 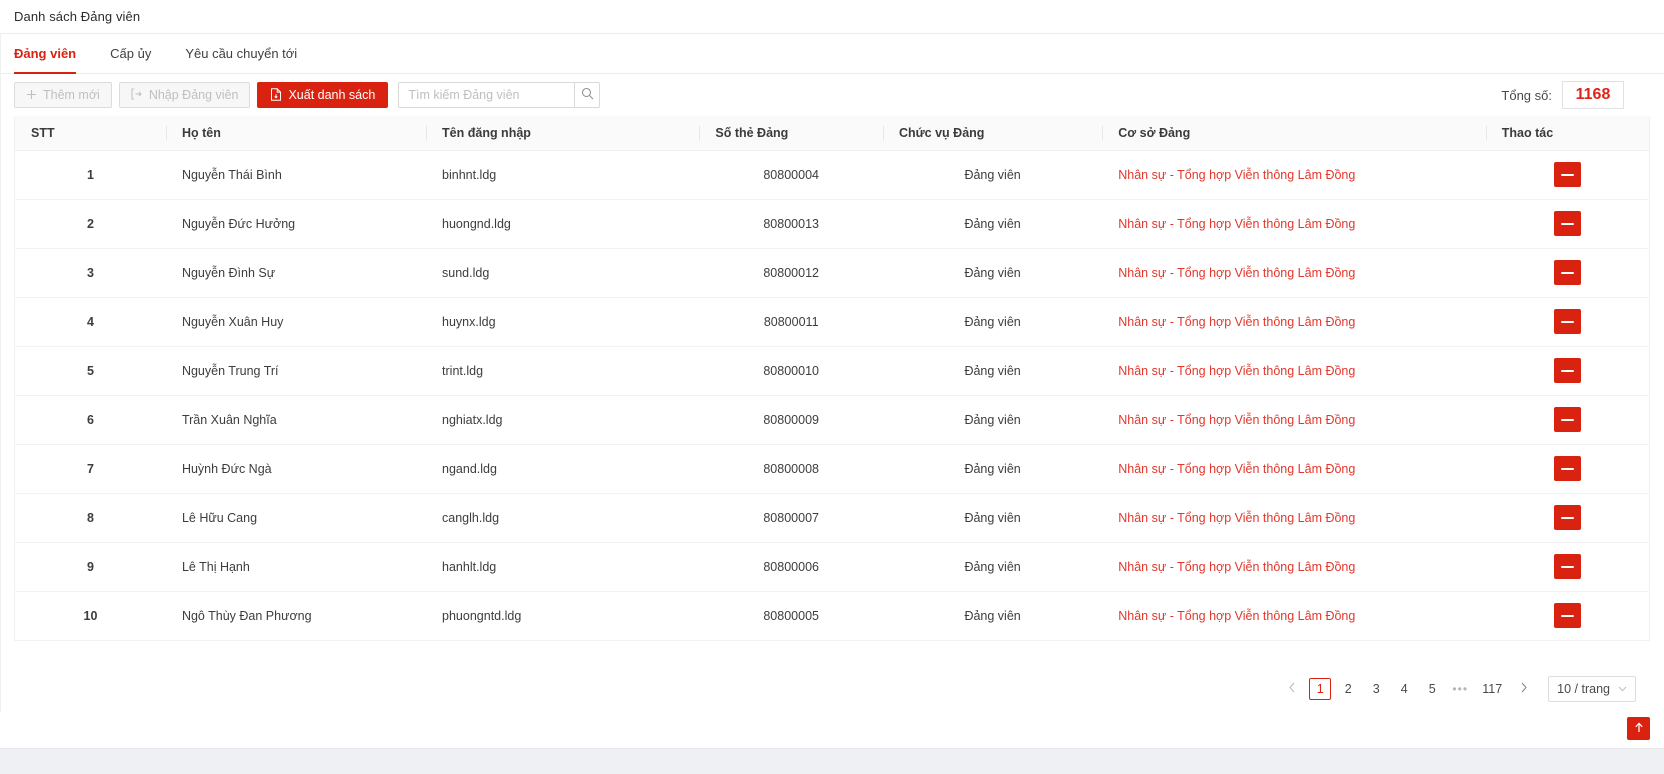 What do you see at coordinates (791, 322) in the screenshot?
I see `cell-card: 80800011` at bounding box center [791, 322].